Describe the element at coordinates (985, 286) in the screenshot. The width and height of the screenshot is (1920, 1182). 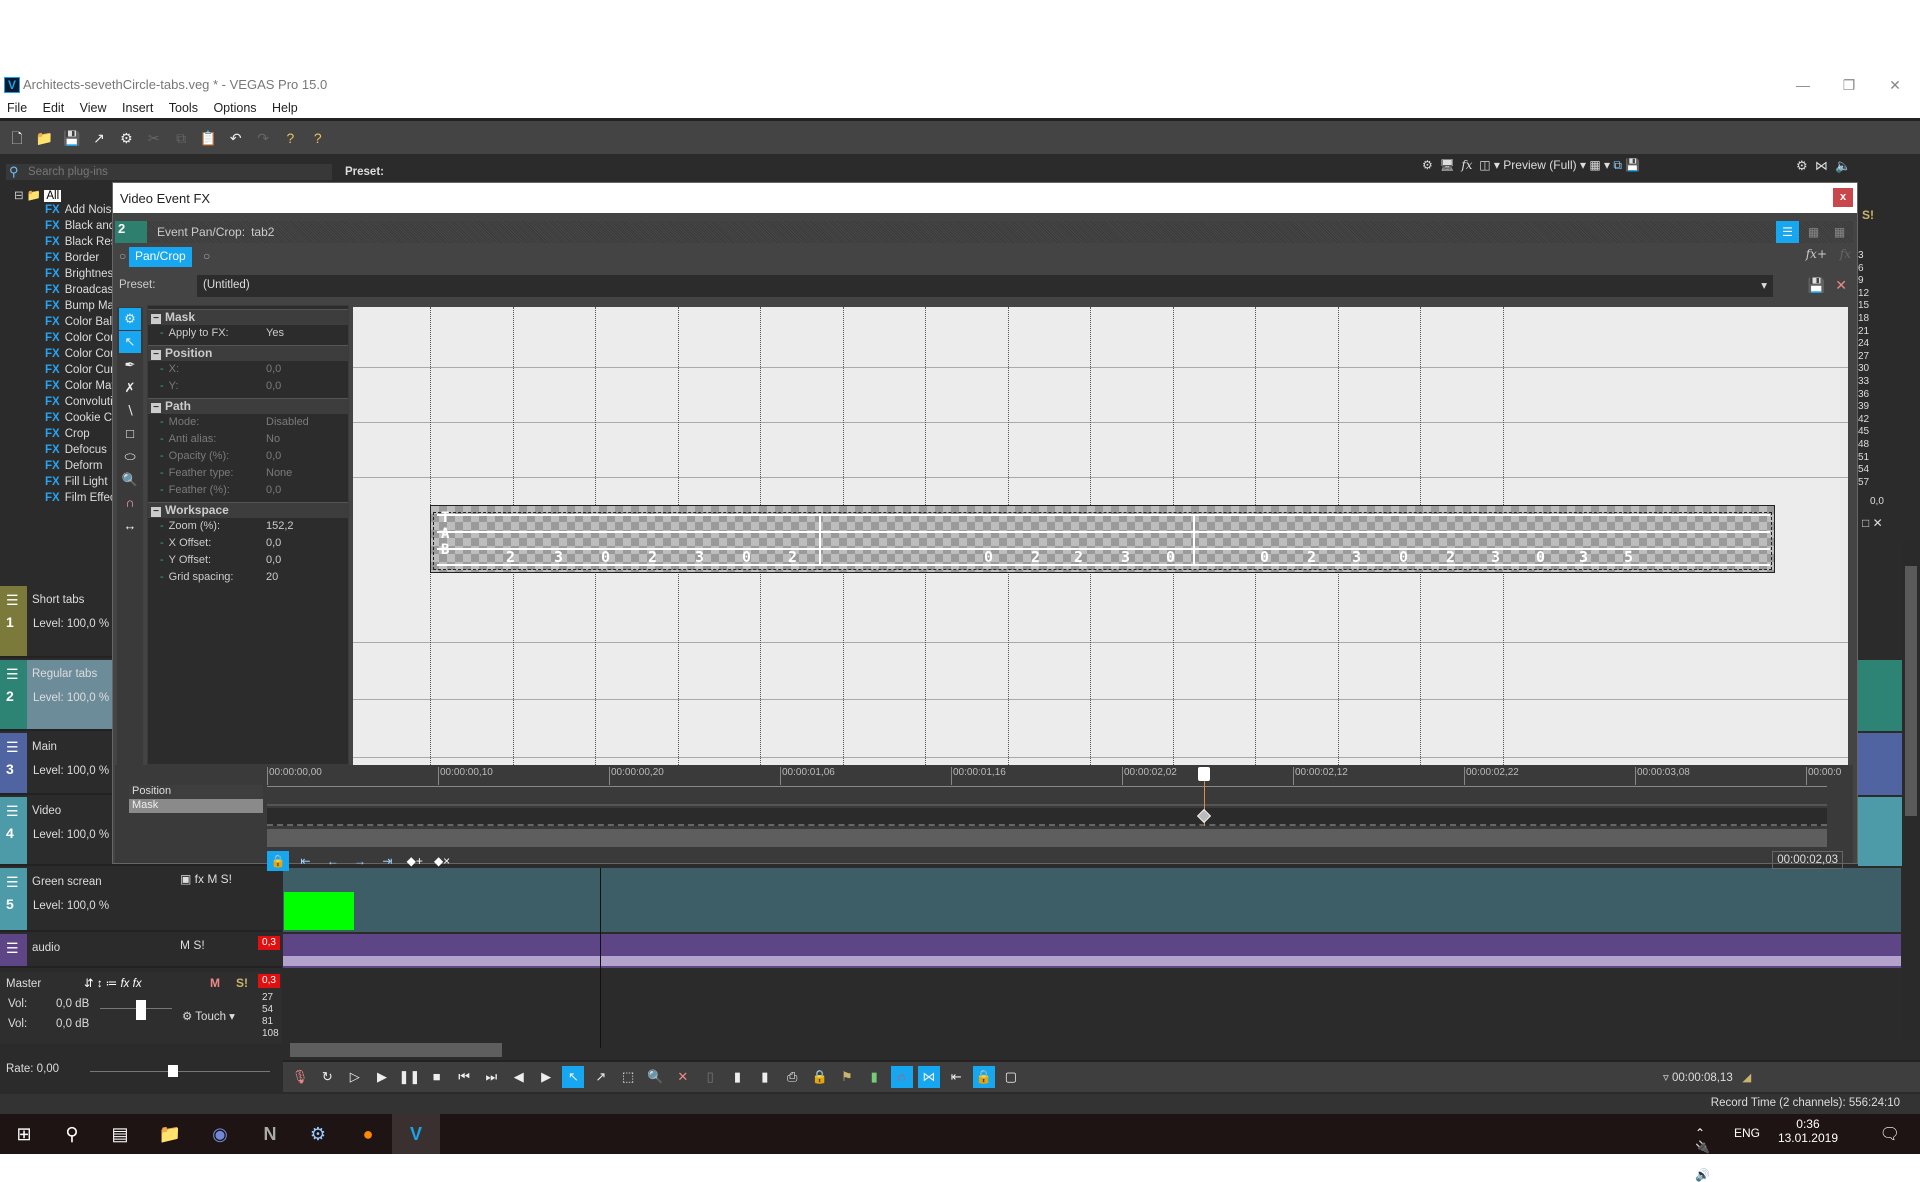
I see `preset-dropdown: (Untitled) ▾` at that location.